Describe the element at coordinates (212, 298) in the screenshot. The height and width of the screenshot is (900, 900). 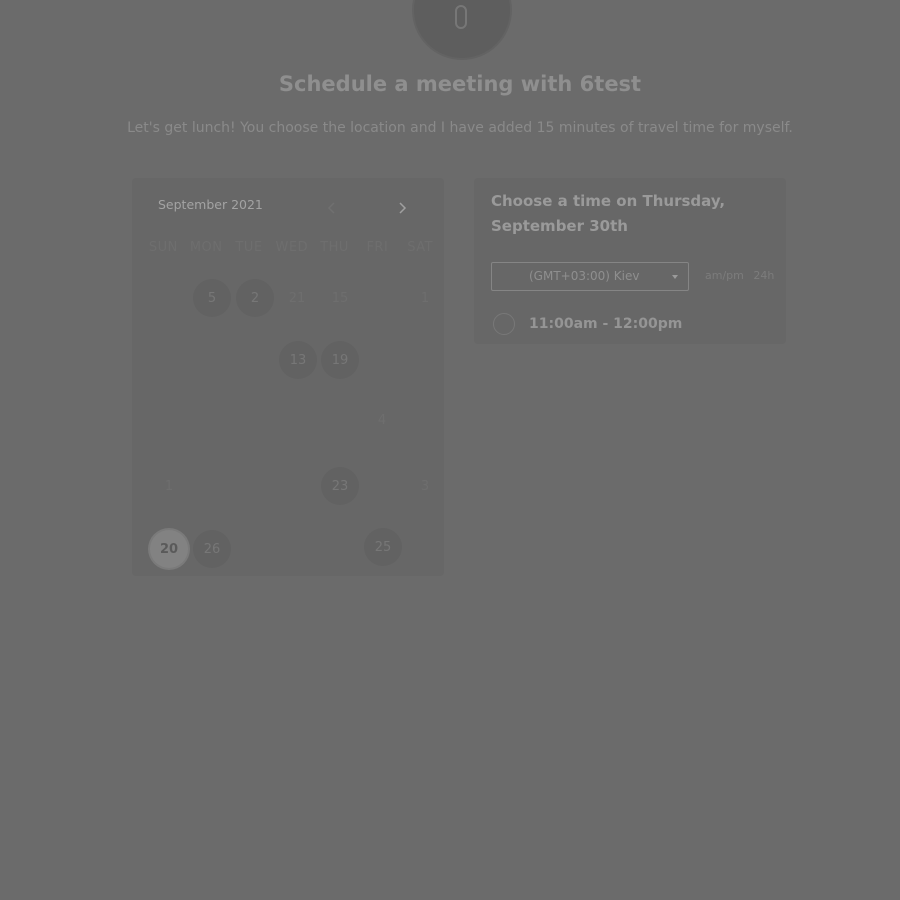
I see `calendar-day: 5` at that location.